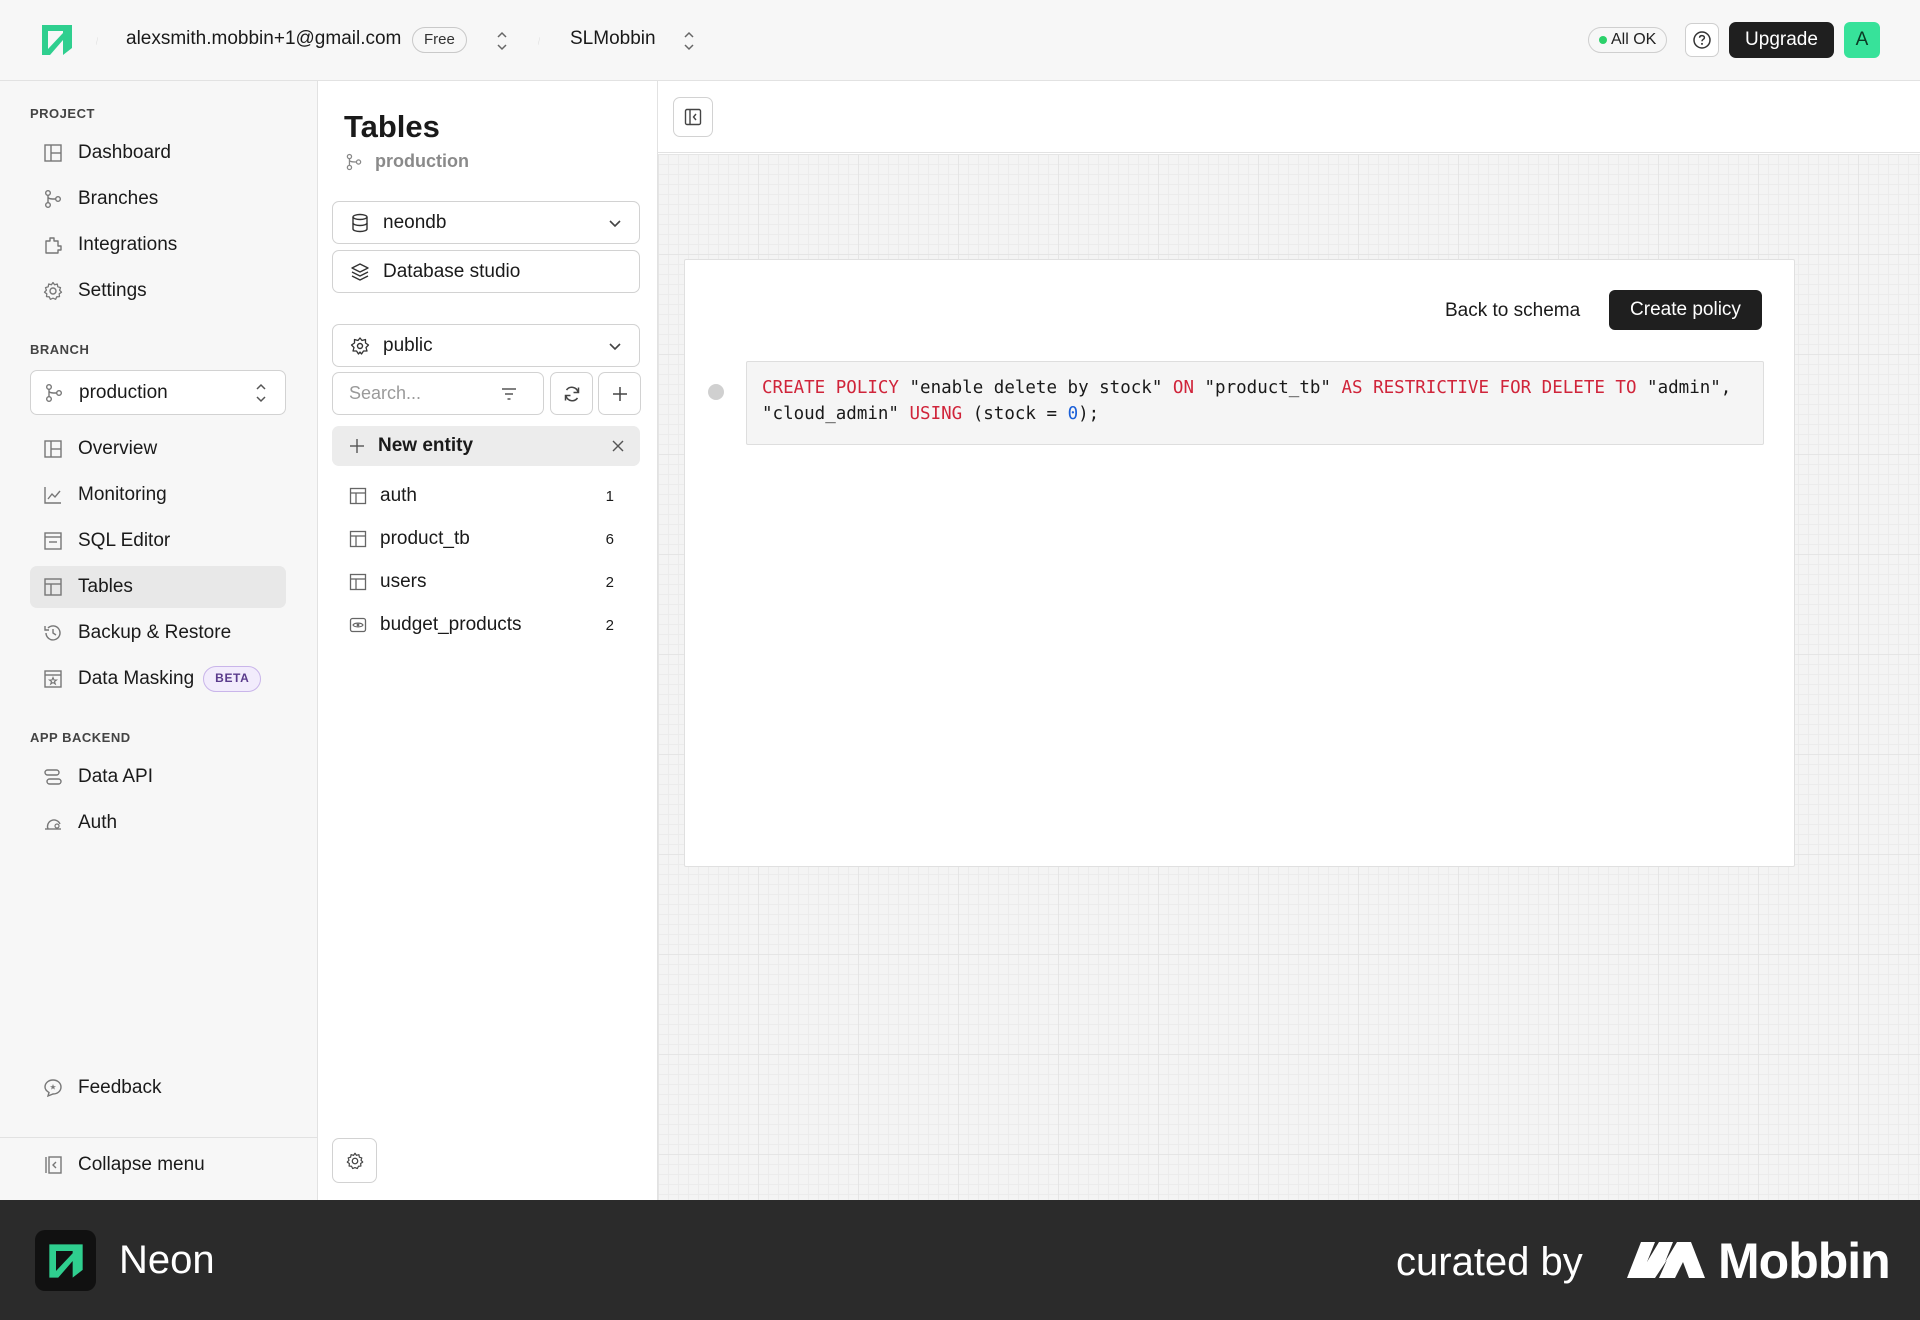 The image size is (1920, 1320). What do you see at coordinates (52, 495) in the screenshot?
I see `chart-icon` at bounding box center [52, 495].